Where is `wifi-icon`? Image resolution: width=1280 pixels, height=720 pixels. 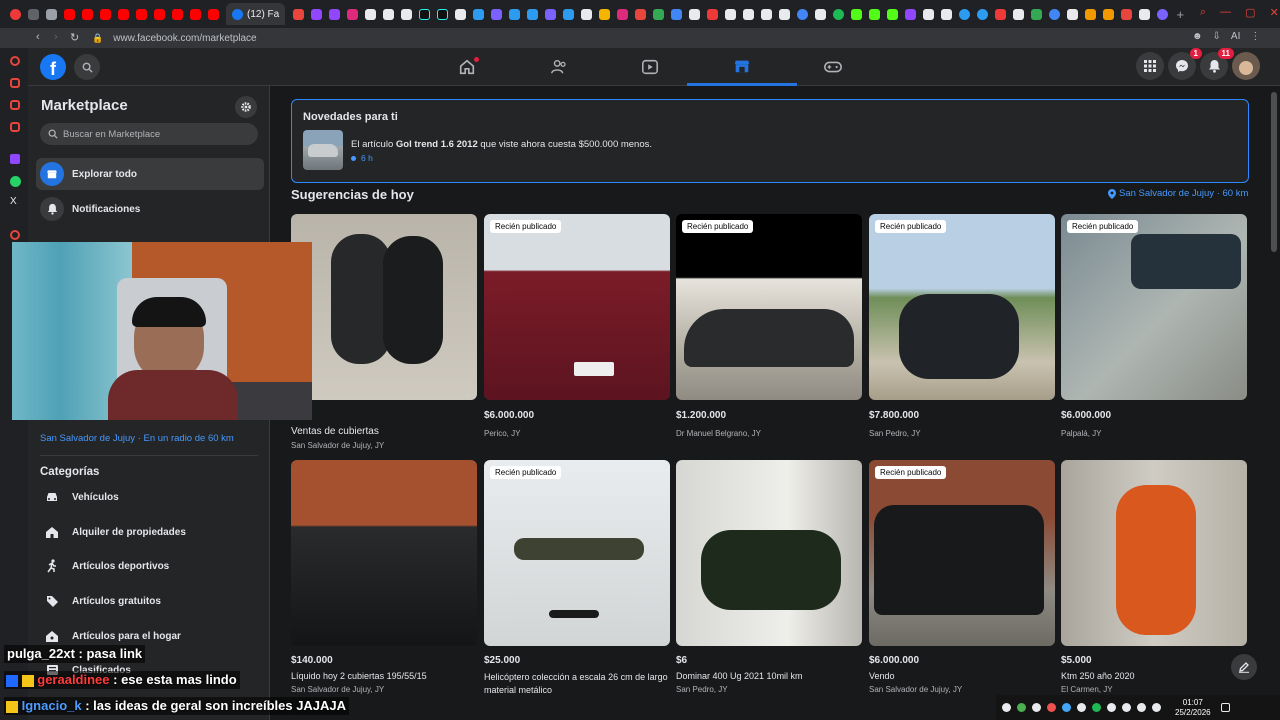
wifi-icon is located at coordinates (1141, 707).